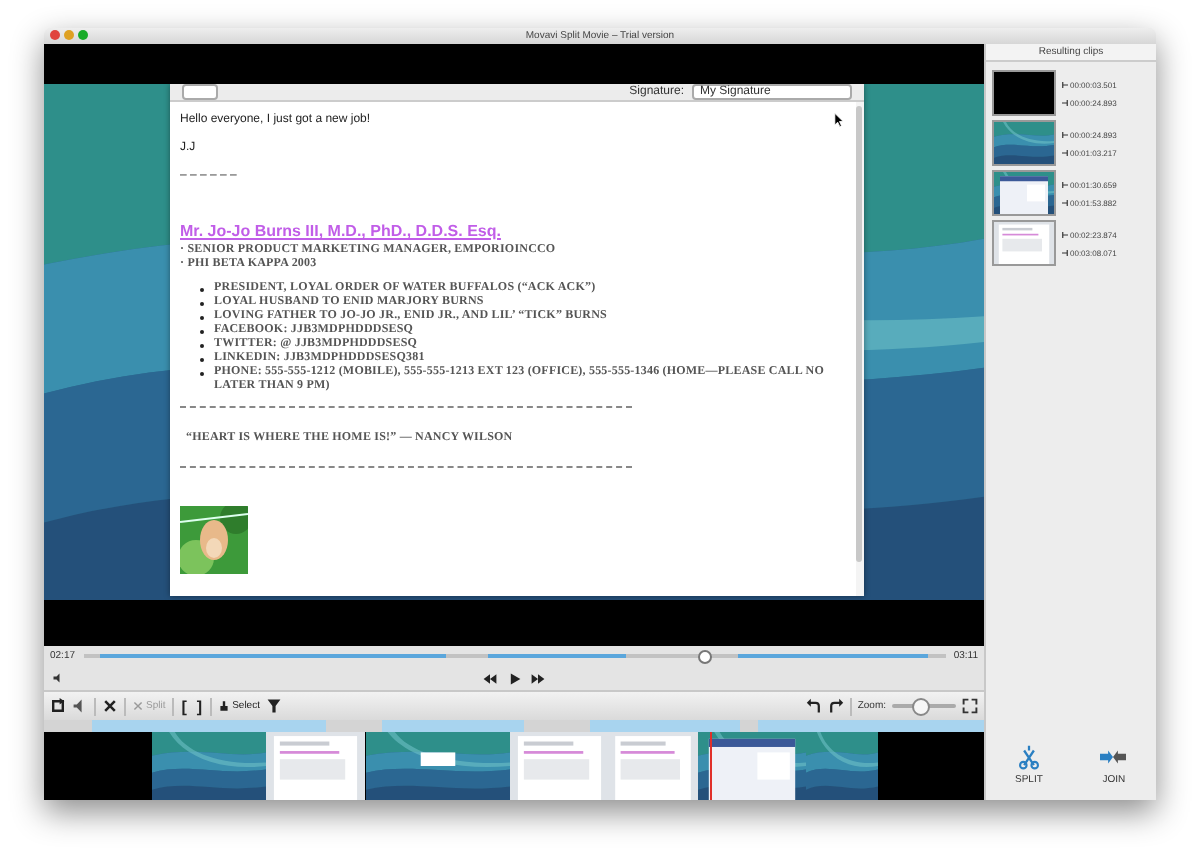 This screenshot has height=862, width=1200. Describe the element at coordinates (490, 678) in the screenshot. I see `rewind-icon` at that location.